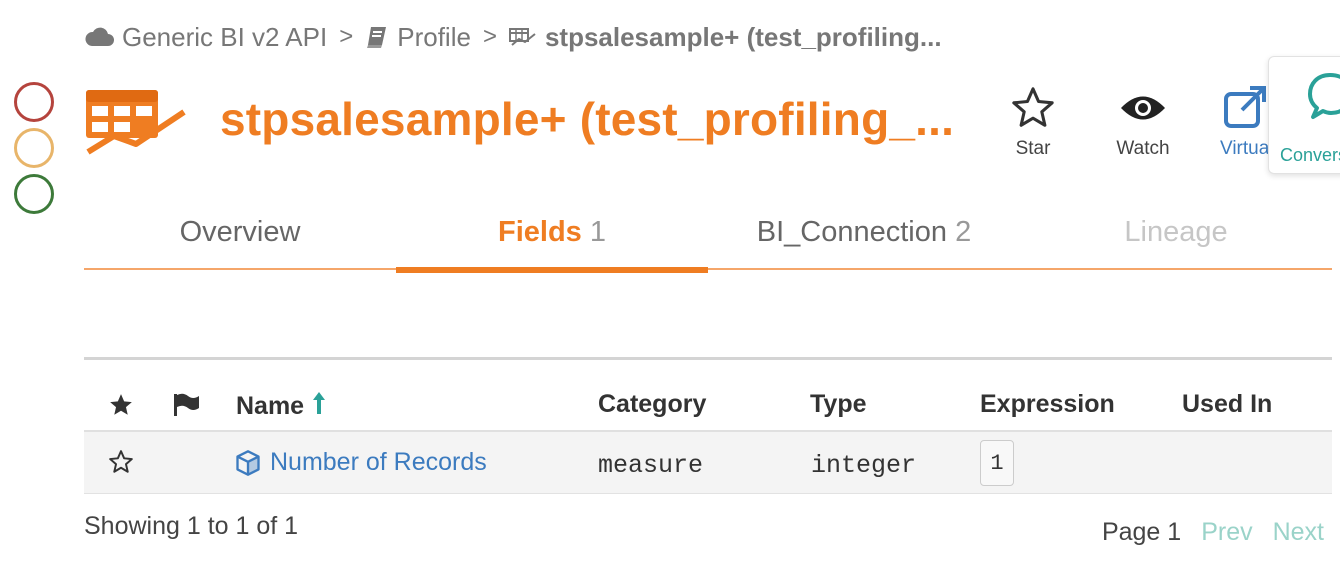 This screenshot has width=1340, height=578. Describe the element at coordinates (1143, 108) in the screenshot. I see `eye-icon` at that location.